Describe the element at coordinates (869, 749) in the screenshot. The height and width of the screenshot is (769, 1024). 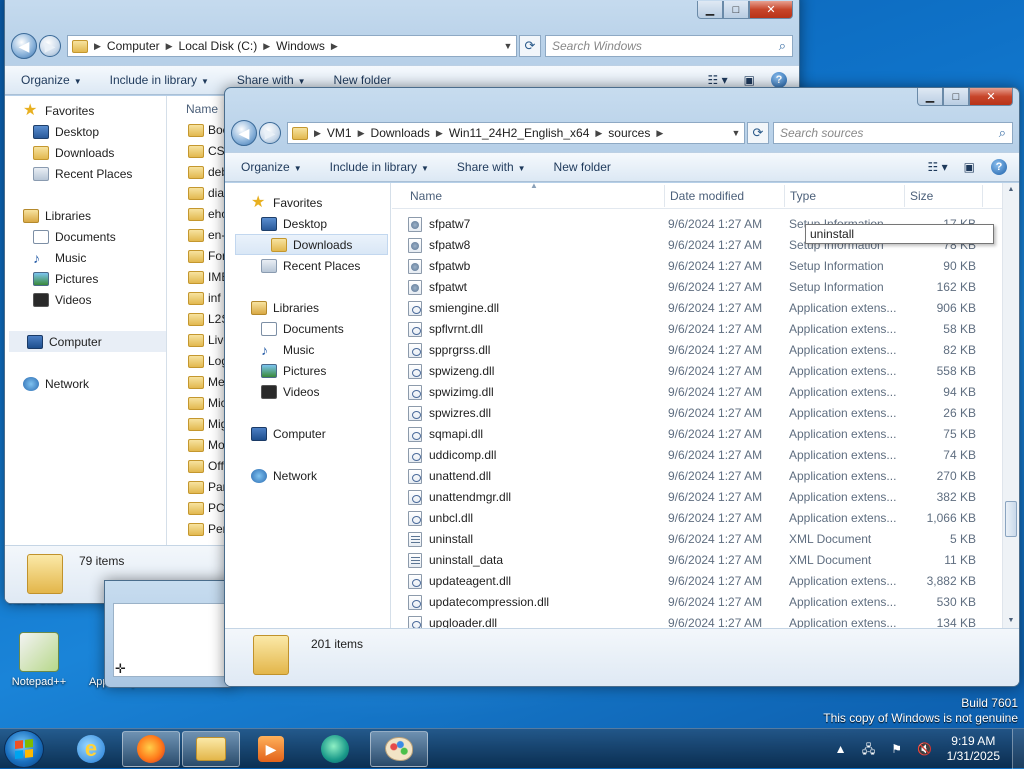
I see `network-icon: 🖧` at that location.